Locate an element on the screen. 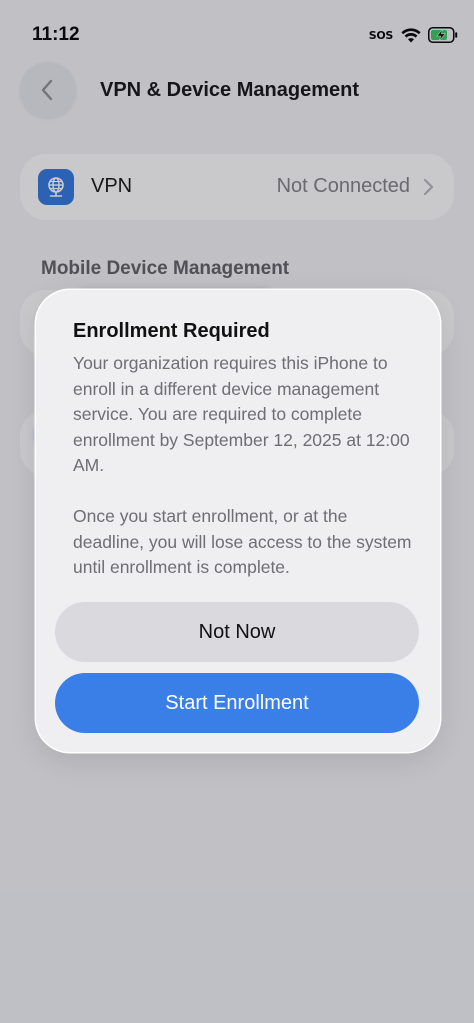 Image resolution: width=474 pixels, height=1023 pixels. not-now-button: Not Now is located at coordinates (237, 632).